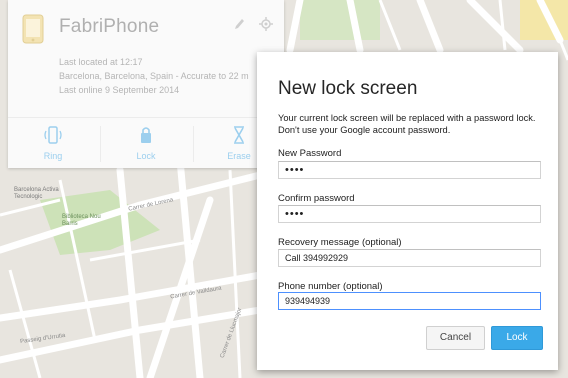  I want to click on recovery-message-label: Recovery message (optional), so click(340, 242).